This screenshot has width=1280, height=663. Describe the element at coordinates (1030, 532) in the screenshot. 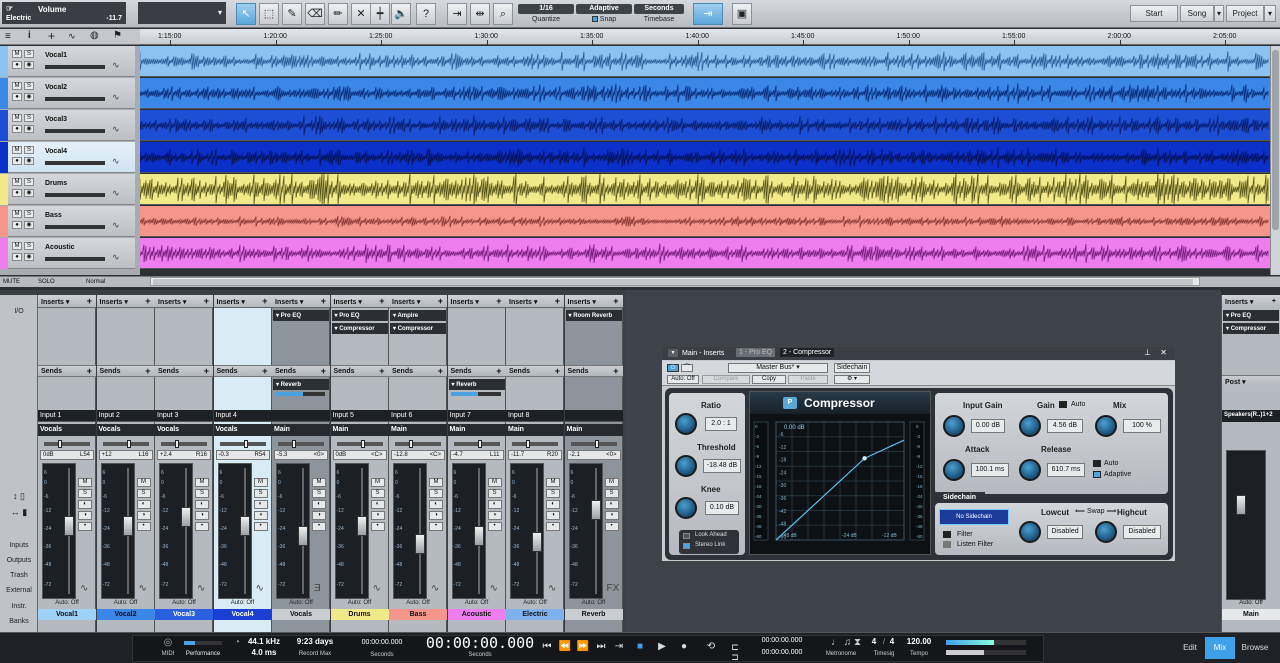

I see `lowcut-knob` at that location.